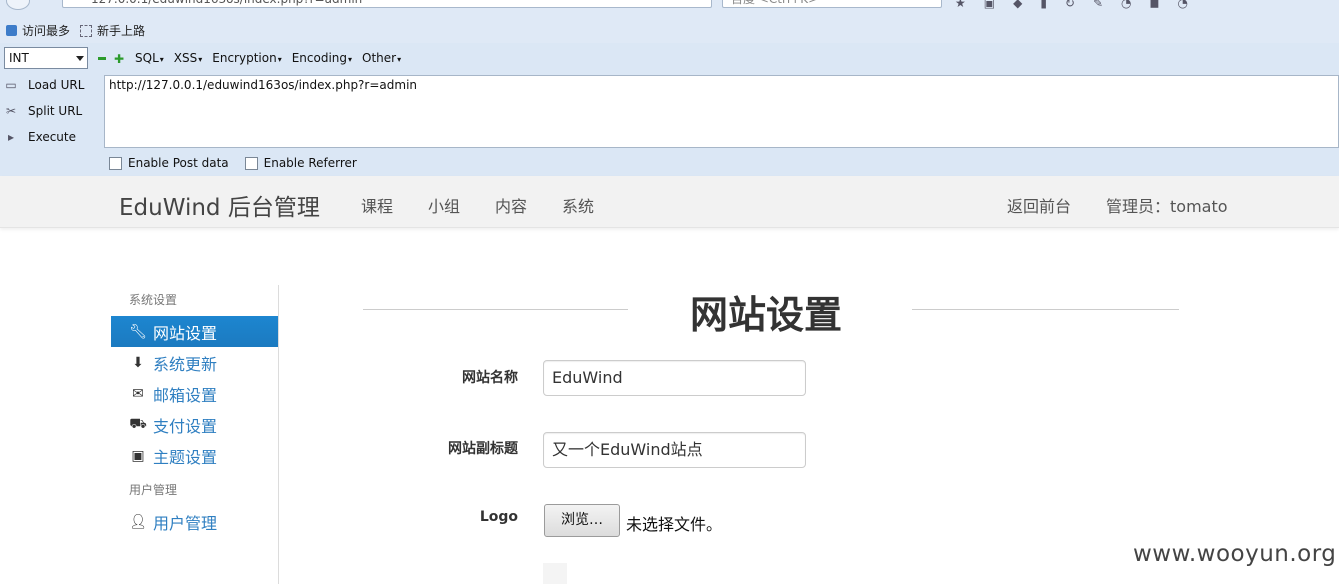  What do you see at coordinates (381, 58) in the screenshot?
I see `menu-other: Other` at bounding box center [381, 58].